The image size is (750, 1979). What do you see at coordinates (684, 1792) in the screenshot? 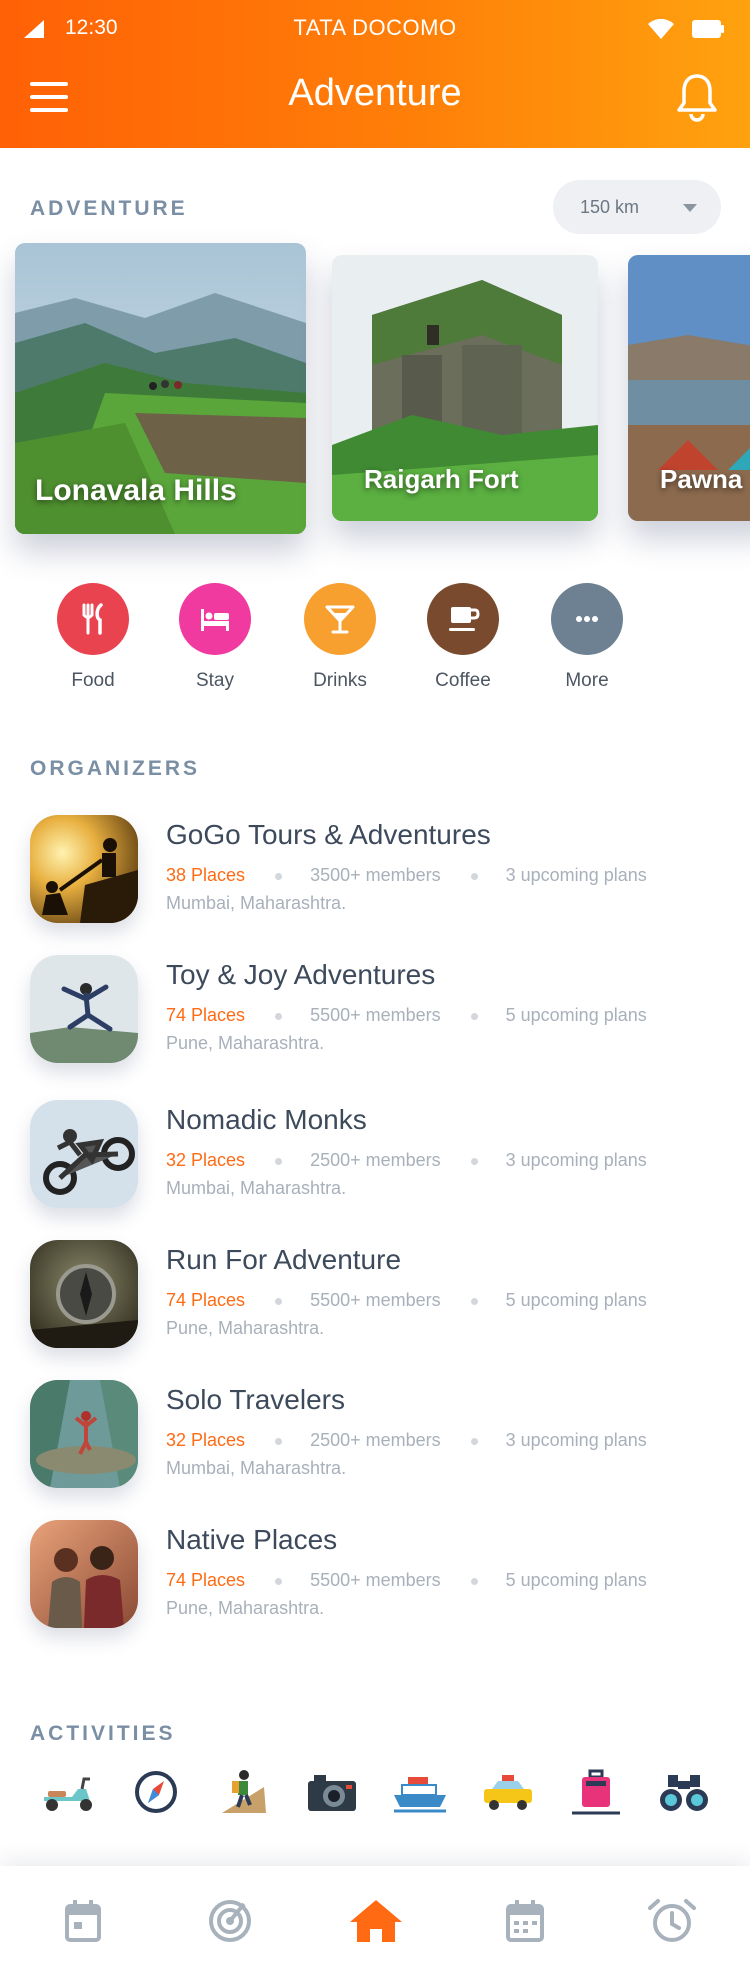
I see `binoculars-icon` at bounding box center [684, 1792].